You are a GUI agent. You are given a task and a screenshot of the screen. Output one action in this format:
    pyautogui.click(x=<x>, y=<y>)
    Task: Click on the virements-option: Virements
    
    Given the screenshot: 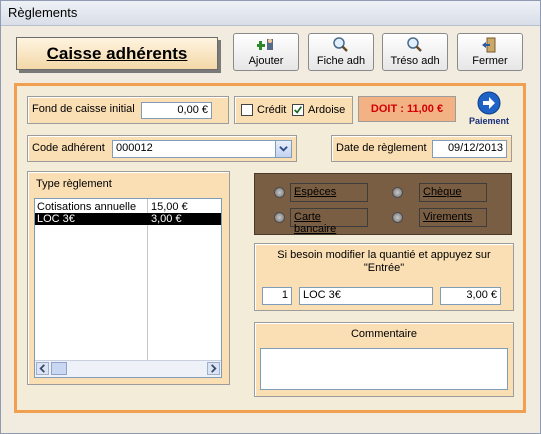 What is the action you would take?
    pyautogui.click(x=453, y=217)
    